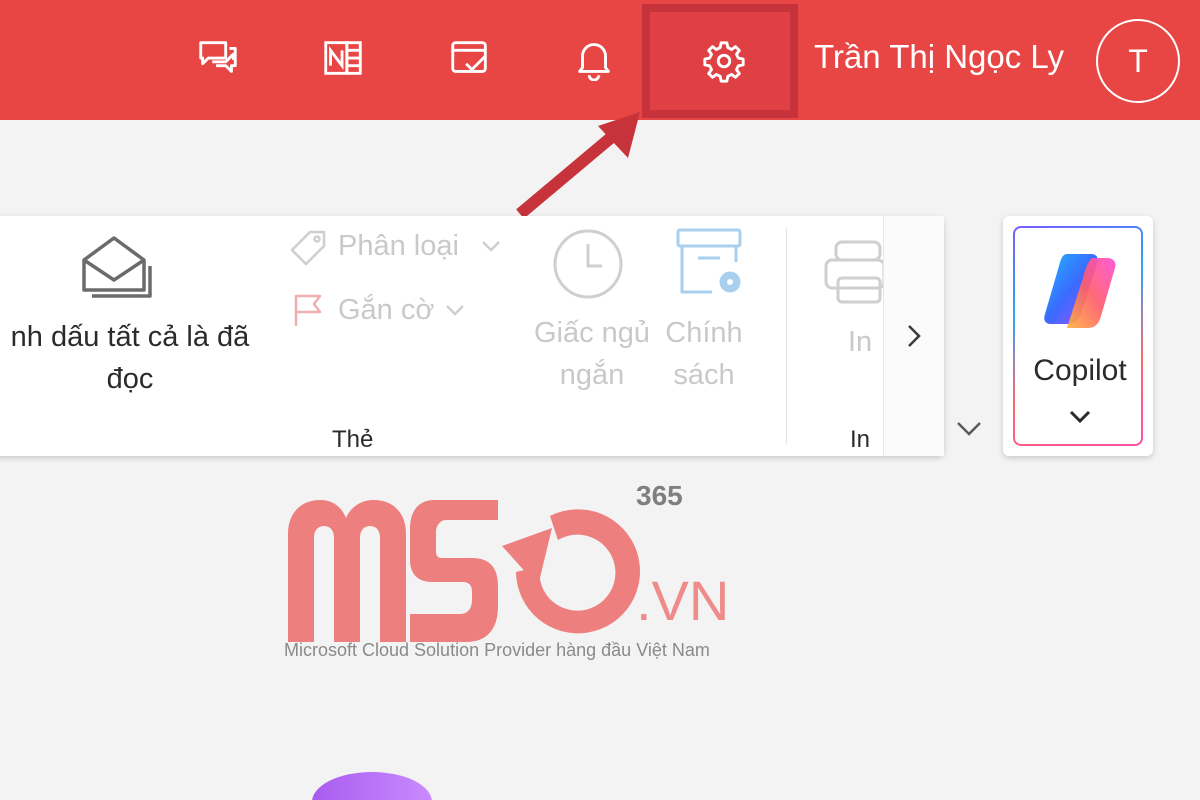 This screenshot has height=800, width=1200. Describe the element at coordinates (704, 354) in the screenshot. I see `policy-label: Chính sách` at that location.